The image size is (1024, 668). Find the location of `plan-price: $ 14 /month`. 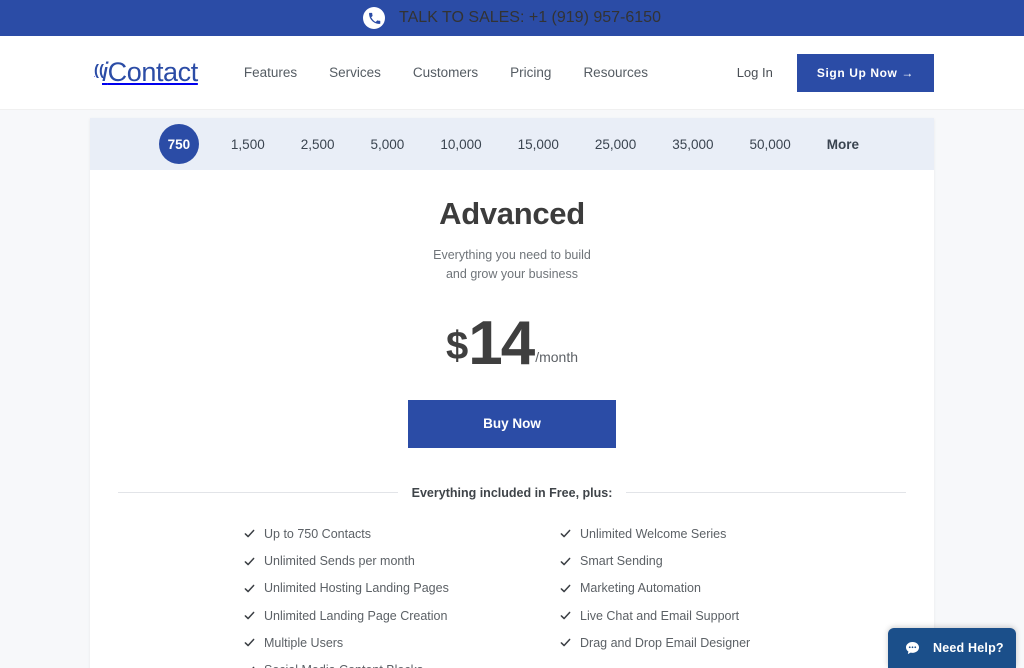

plan-price: $ 14 /month is located at coordinates (512, 343).